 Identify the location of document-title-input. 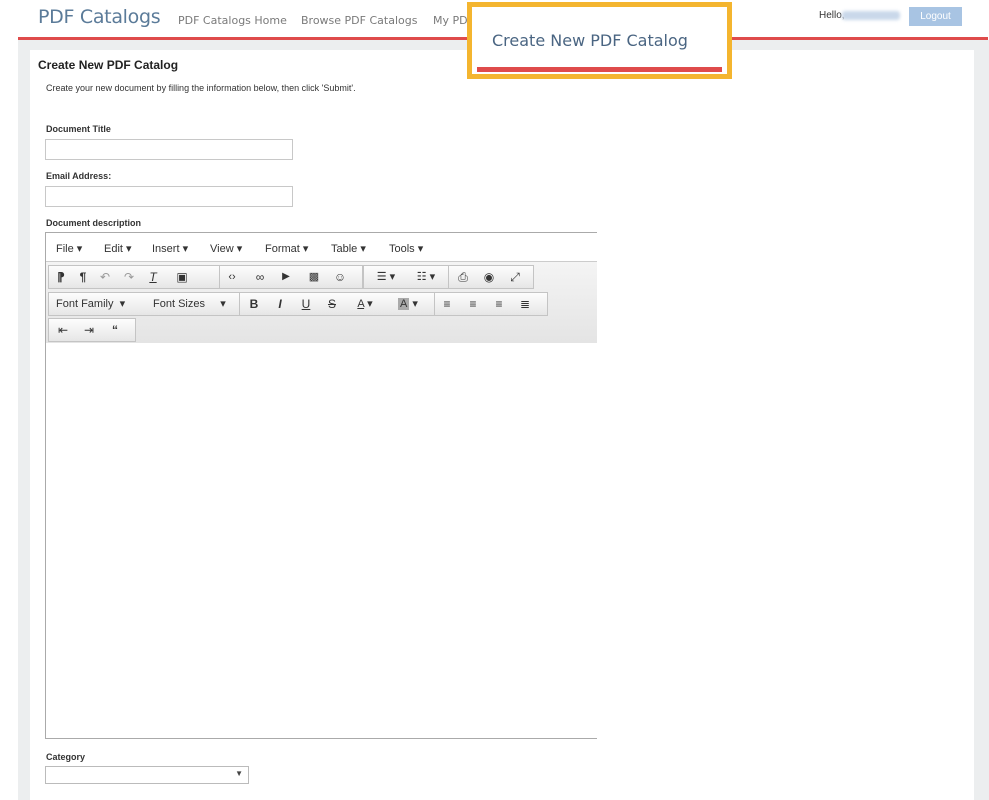
(169, 149).